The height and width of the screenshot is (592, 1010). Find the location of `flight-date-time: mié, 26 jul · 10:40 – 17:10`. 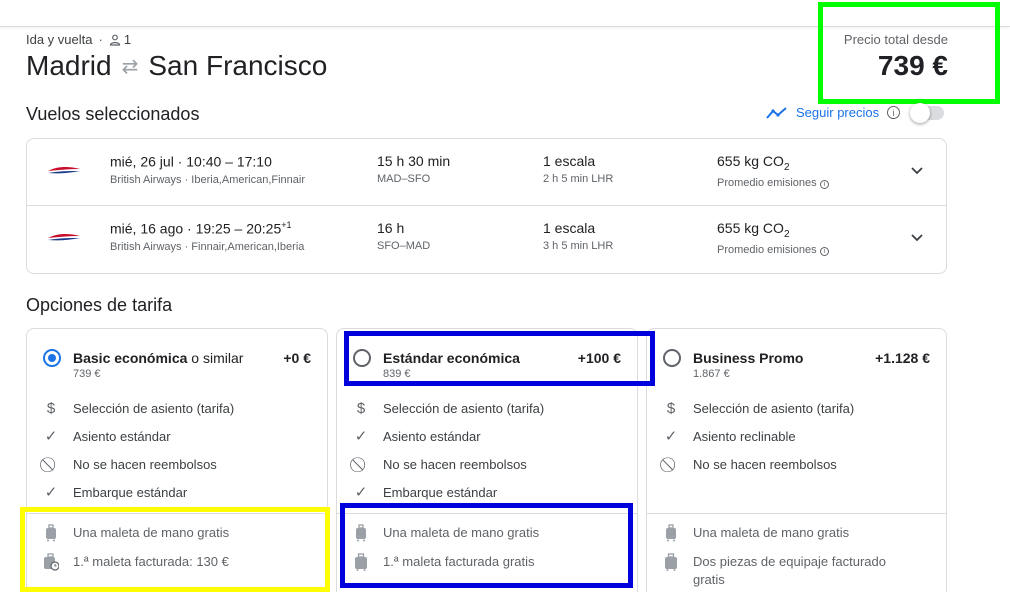

flight-date-time: mié, 26 jul · 10:40 – 17:10 is located at coordinates (191, 161).